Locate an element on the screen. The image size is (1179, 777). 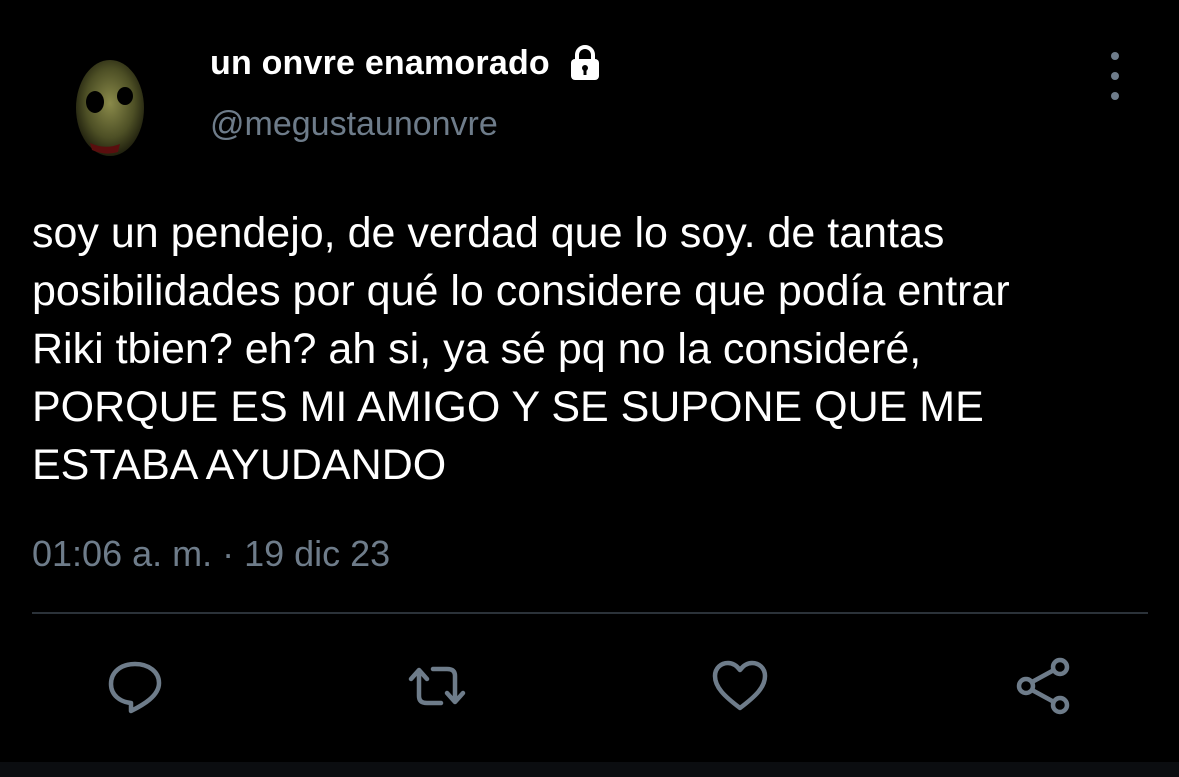
like-button is located at coordinates (740, 686).